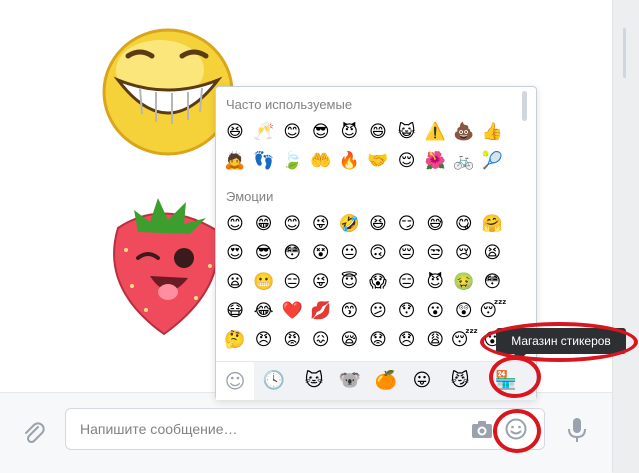 The image size is (639, 473). I want to click on emoji-cell: 🌺, so click(435, 161).